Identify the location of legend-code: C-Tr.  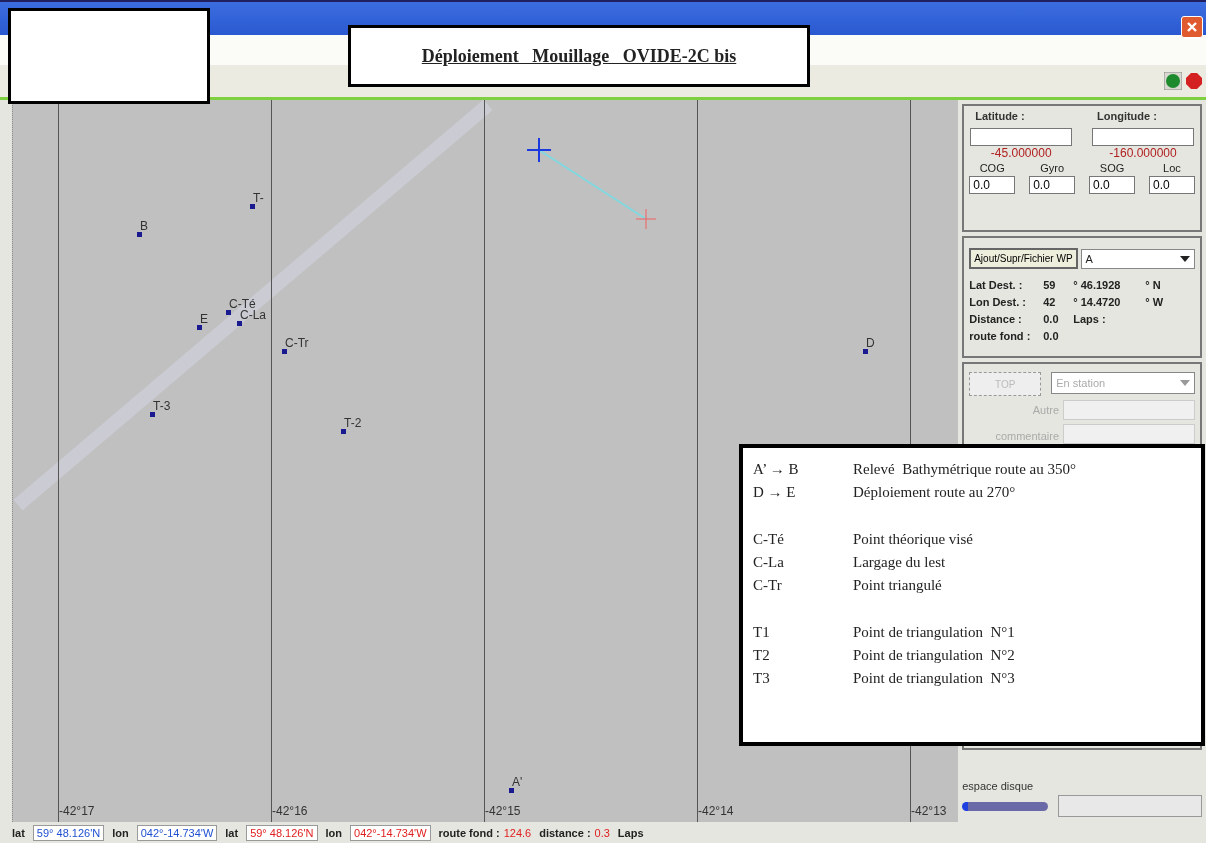
(768, 585).